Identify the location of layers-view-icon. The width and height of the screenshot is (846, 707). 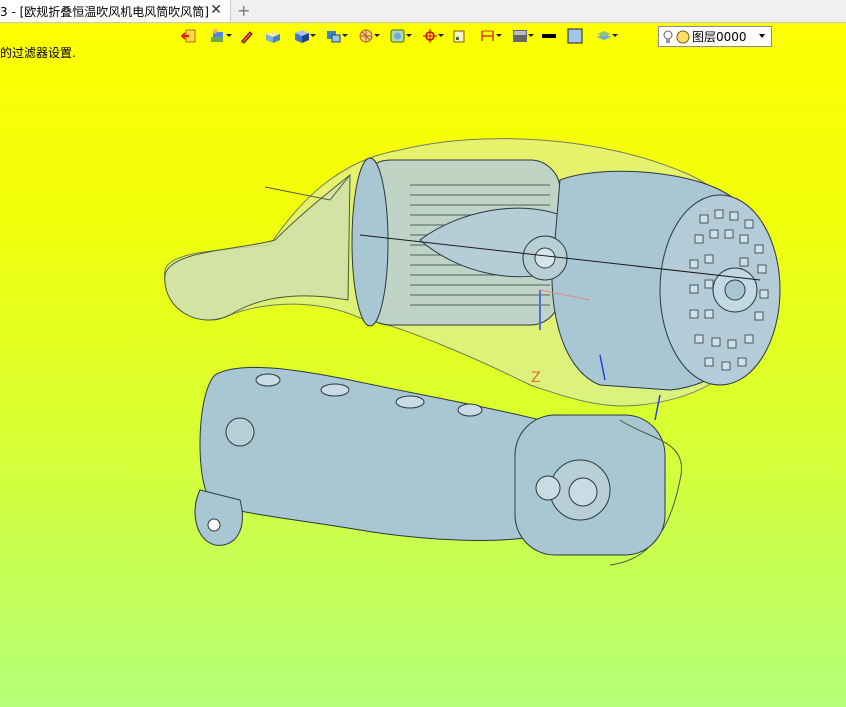
(218, 36).